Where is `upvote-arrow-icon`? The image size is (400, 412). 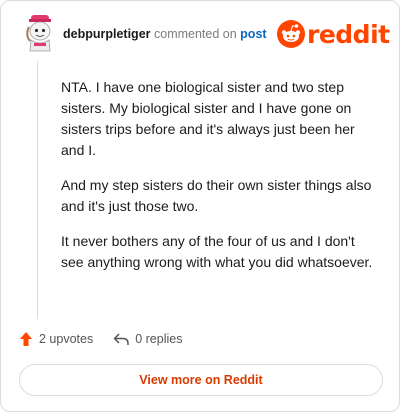
upvote-arrow-icon is located at coordinates (26, 339).